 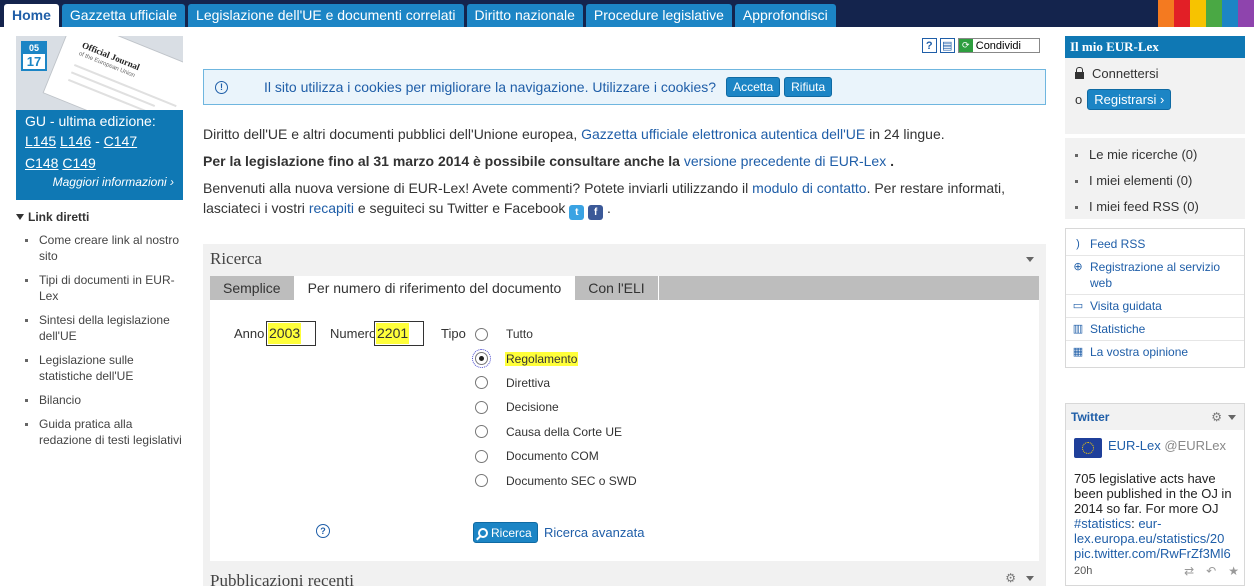 What do you see at coordinates (504, 334) in the screenshot?
I see `radio-tutto: Tutto` at bounding box center [504, 334].